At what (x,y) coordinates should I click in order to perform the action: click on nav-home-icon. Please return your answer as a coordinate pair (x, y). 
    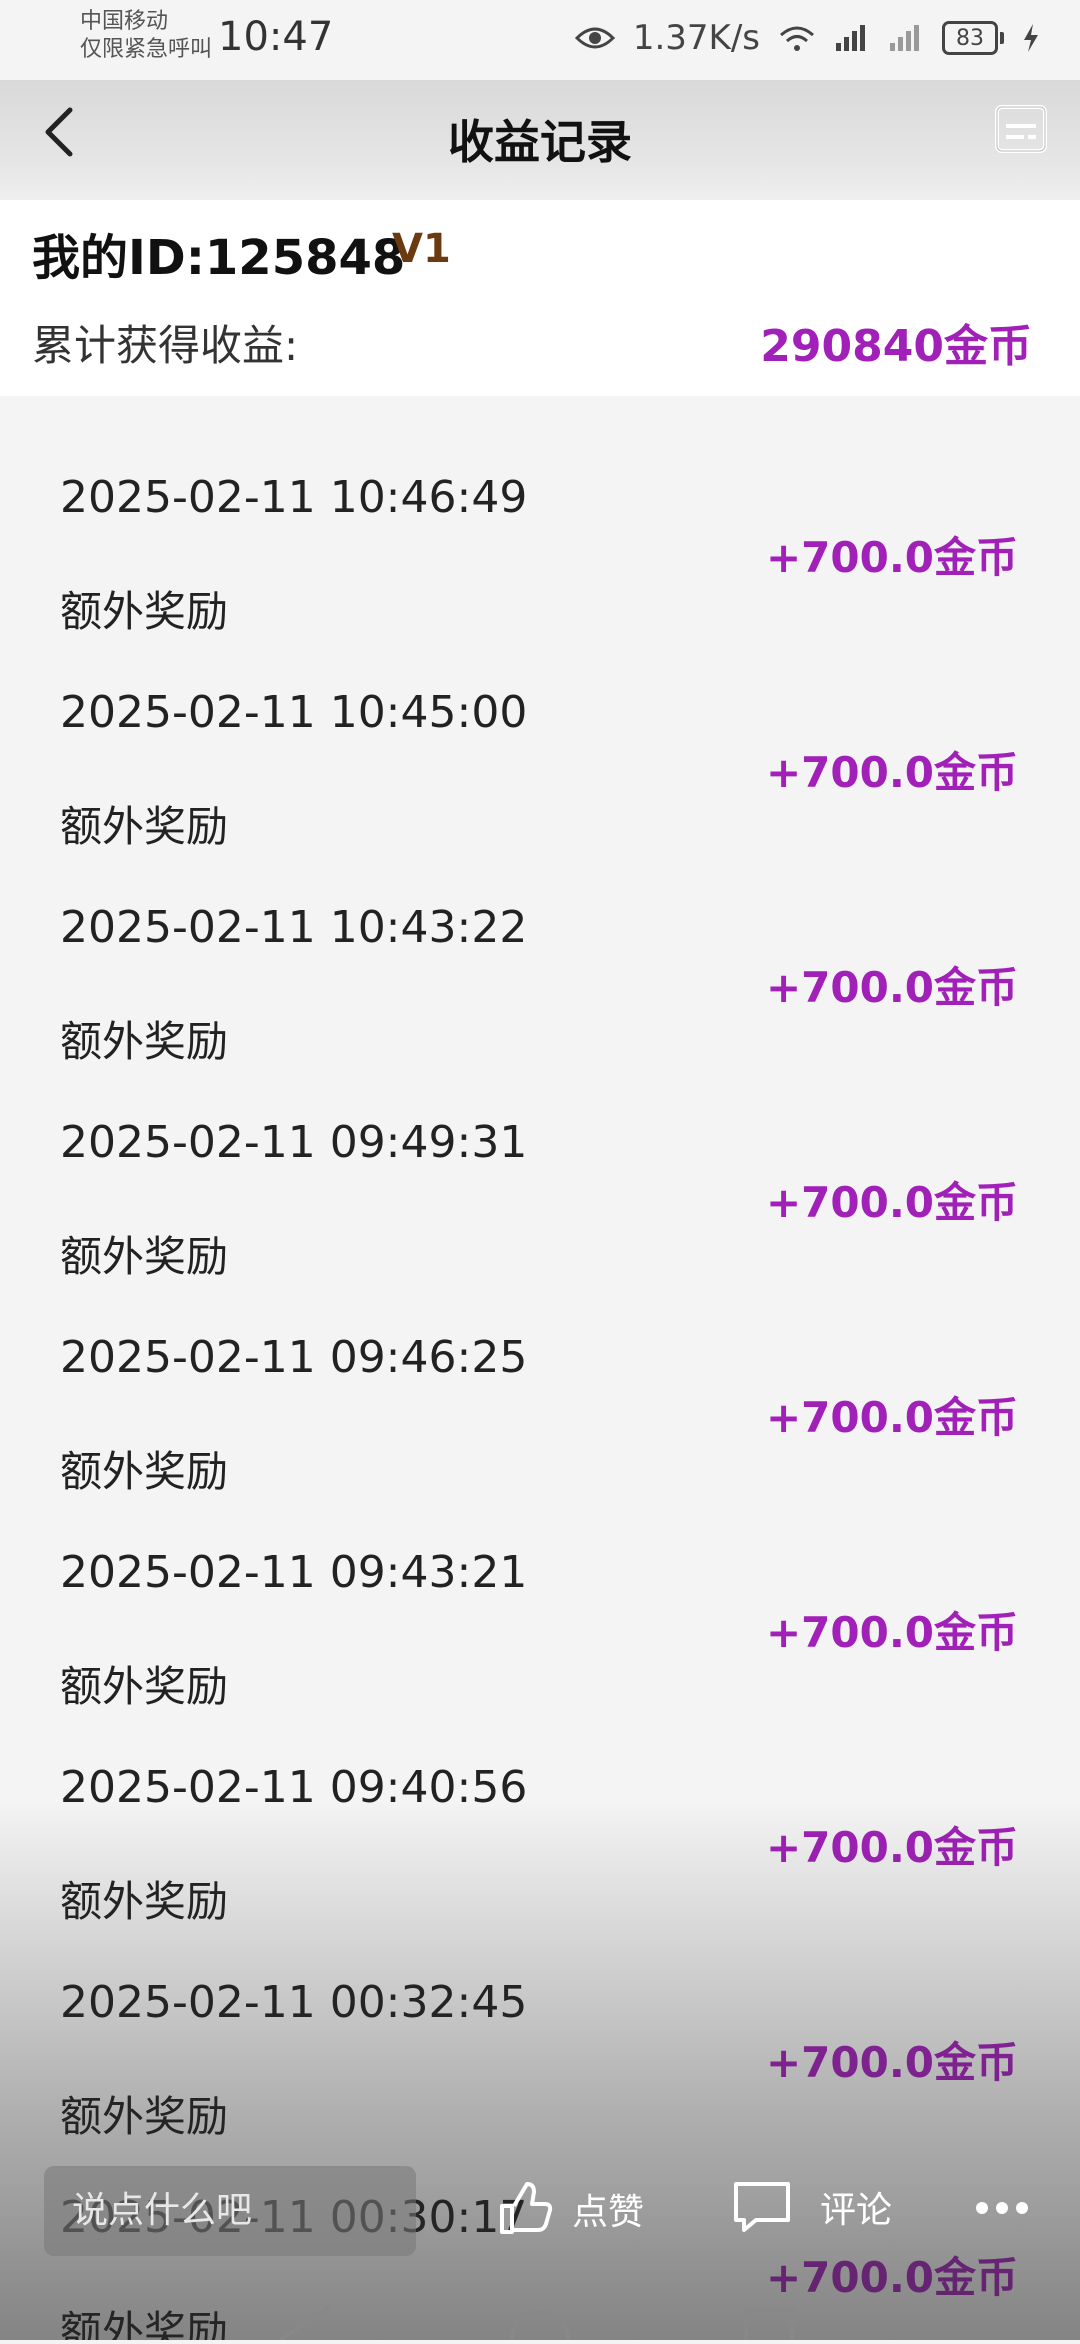
    Looking at the image, I should click on (540, 2325).